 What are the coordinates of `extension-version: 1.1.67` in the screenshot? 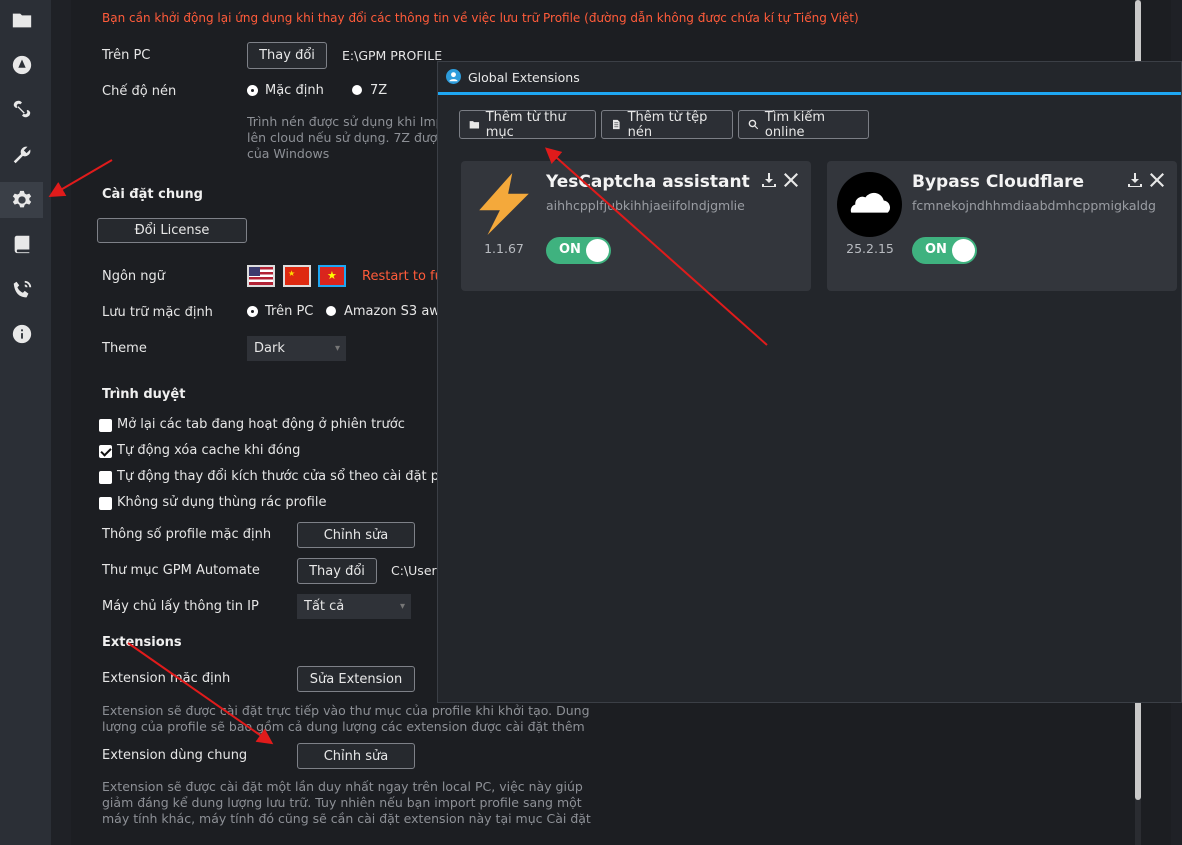 It's located at (504, 248).